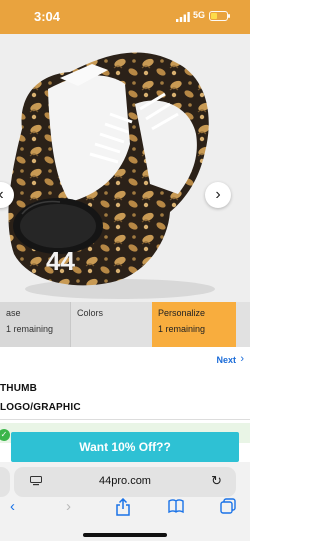  Describe the element at coordinates (125, 419) in the screenshot. I see `divider` at that location.